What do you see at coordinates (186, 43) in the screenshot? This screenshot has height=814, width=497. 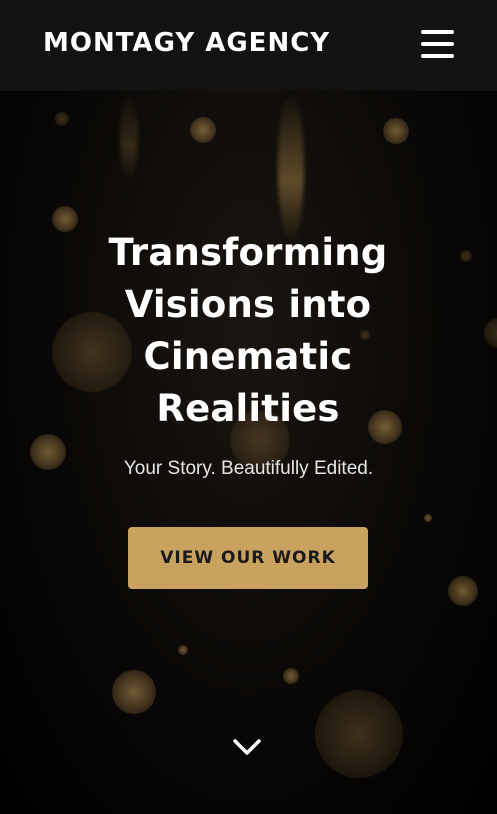 I see `brand-logo: MONTAGY AGENCY` at bounding box center [186, 43].